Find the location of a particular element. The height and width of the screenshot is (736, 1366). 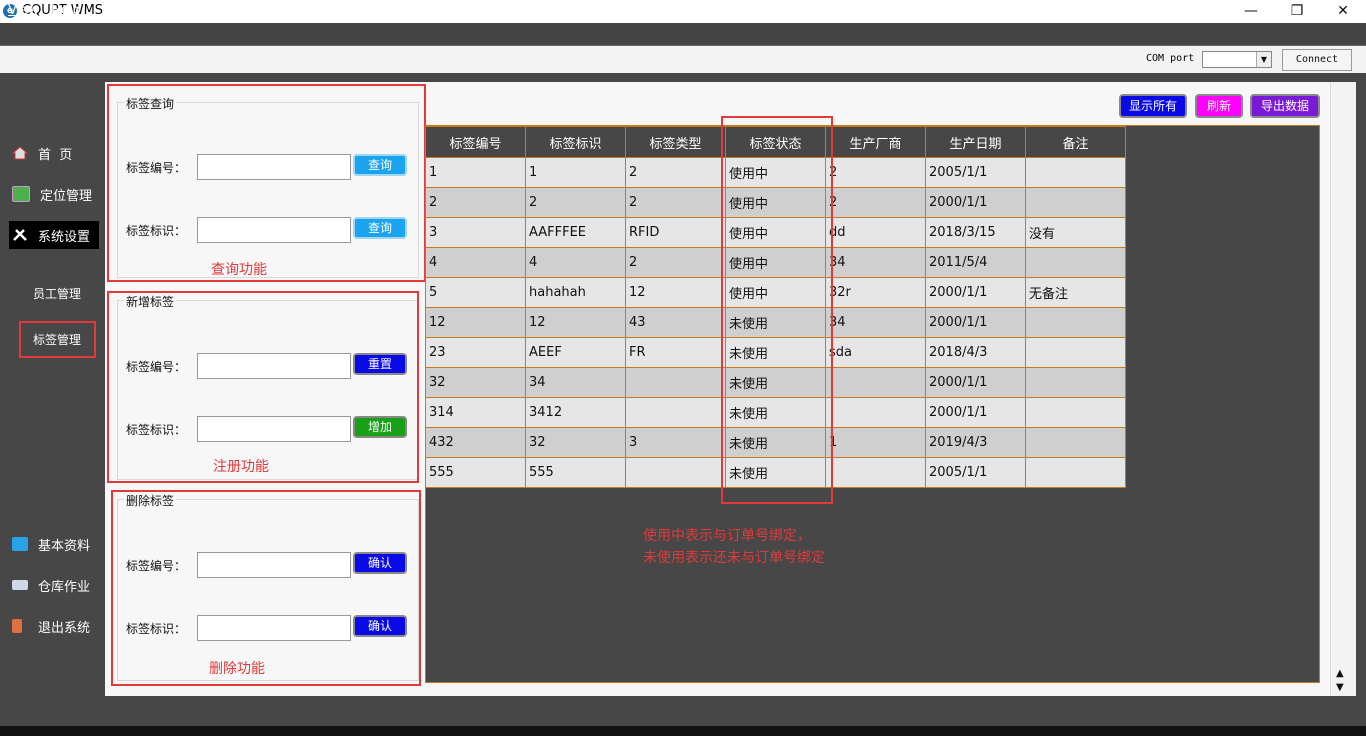

table-cell: dd is located at coordinates (875, 232).